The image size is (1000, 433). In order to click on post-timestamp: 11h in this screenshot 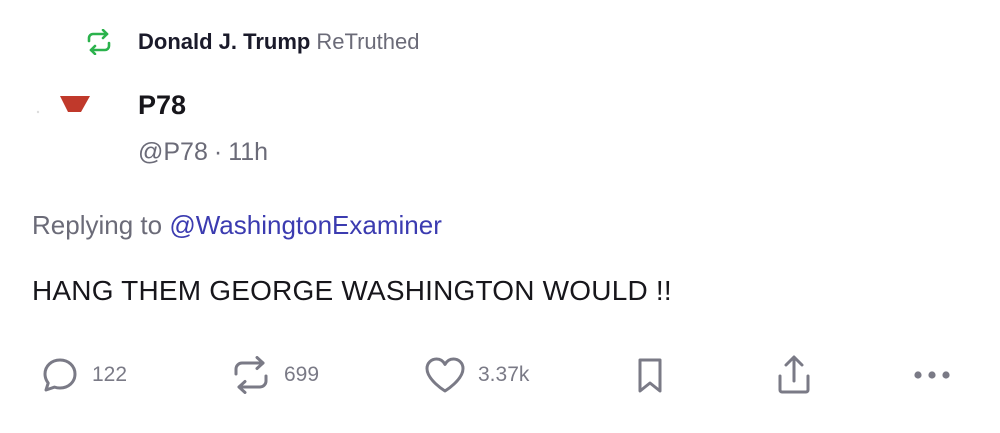, I will do `click(248, 152)`.